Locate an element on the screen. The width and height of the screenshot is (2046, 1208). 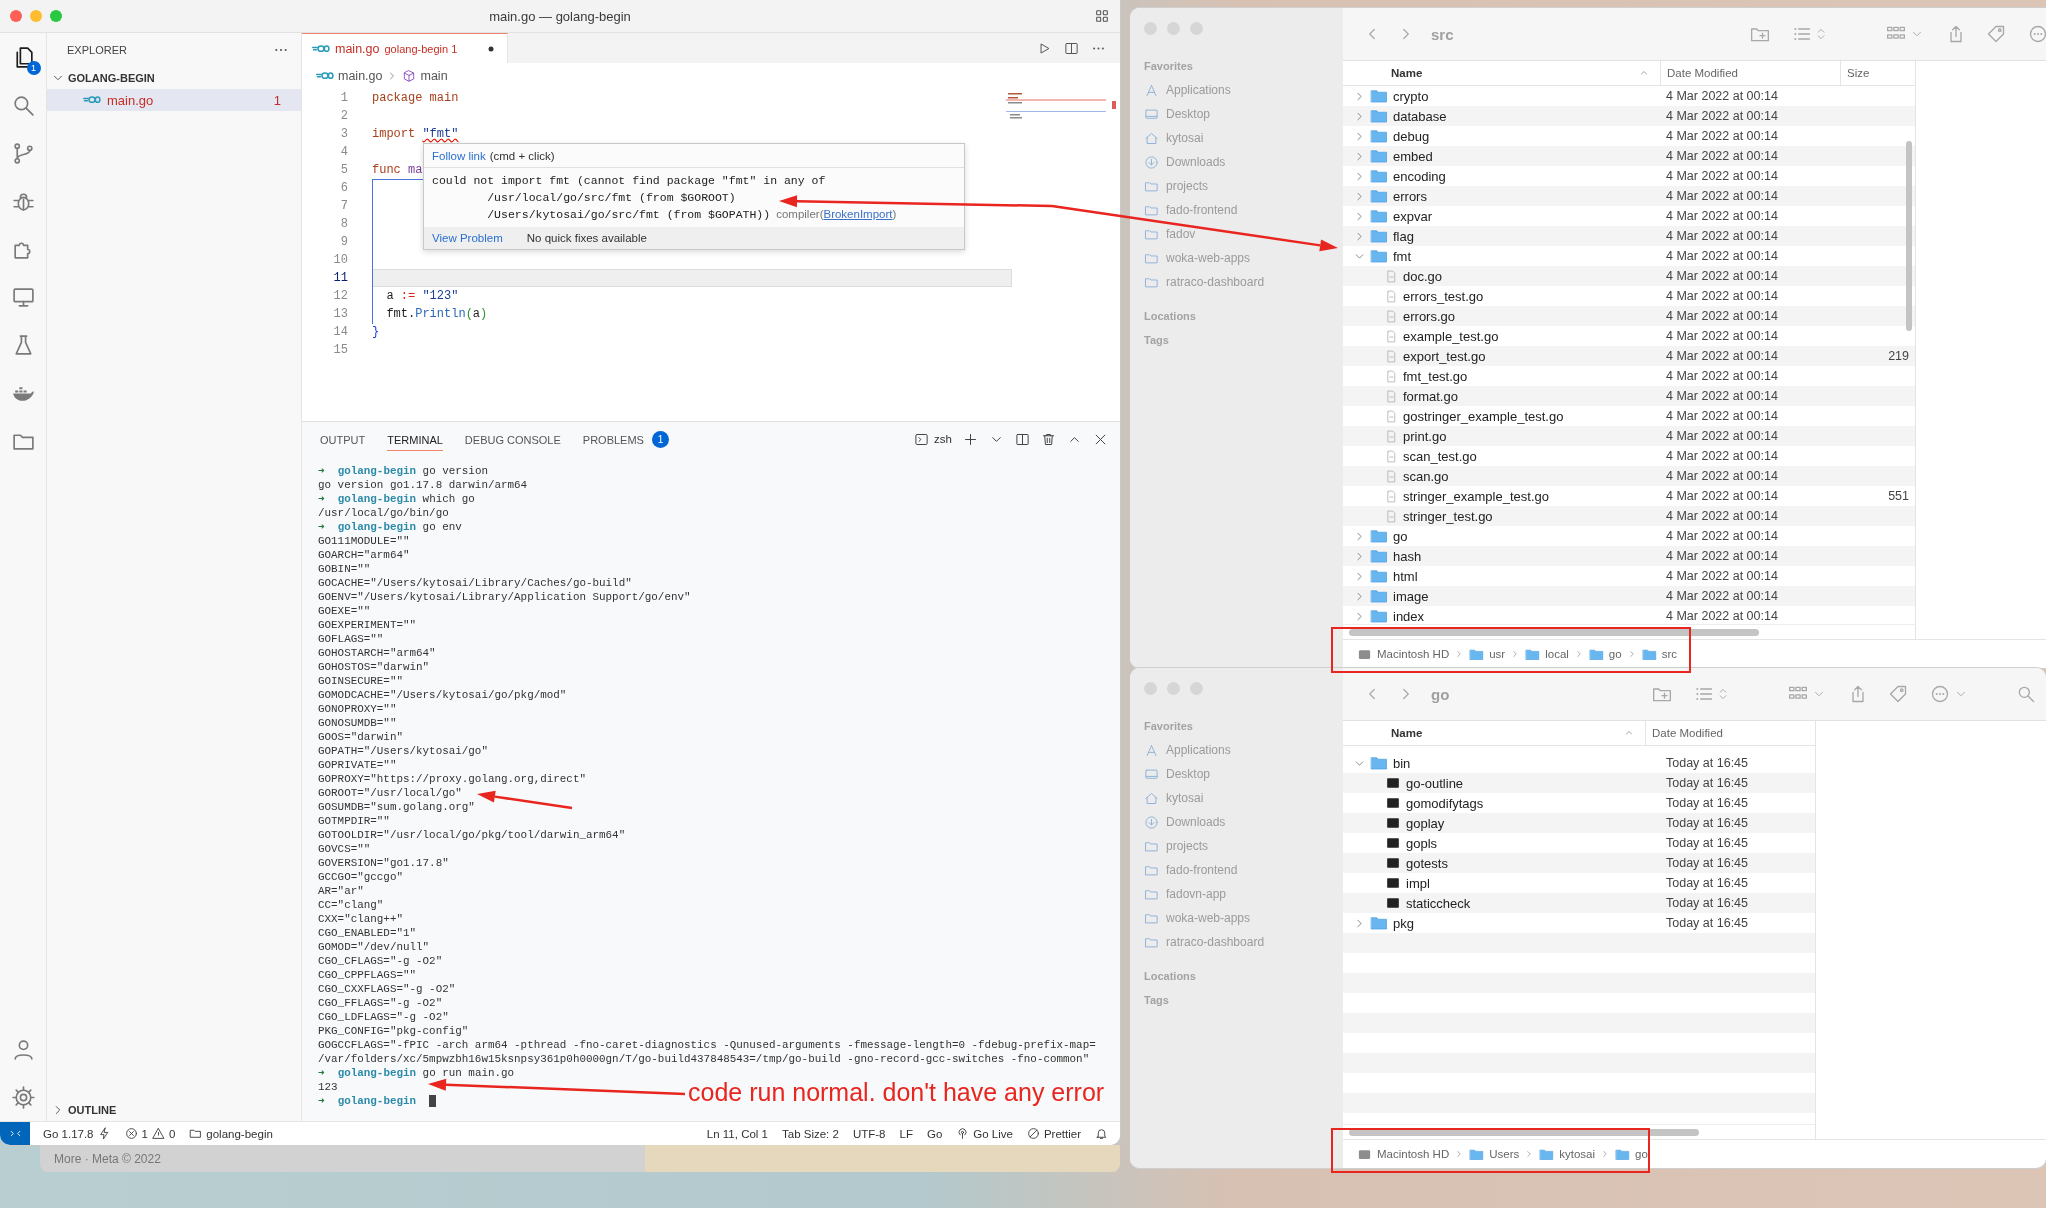
terminal-line: GOFLAGS="" is located at coordinates (351, 639).